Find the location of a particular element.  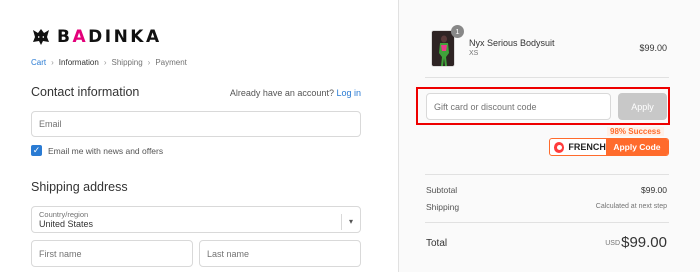

coupon-widget: FRENCH Apply Code is located at coordinates (609, 147).